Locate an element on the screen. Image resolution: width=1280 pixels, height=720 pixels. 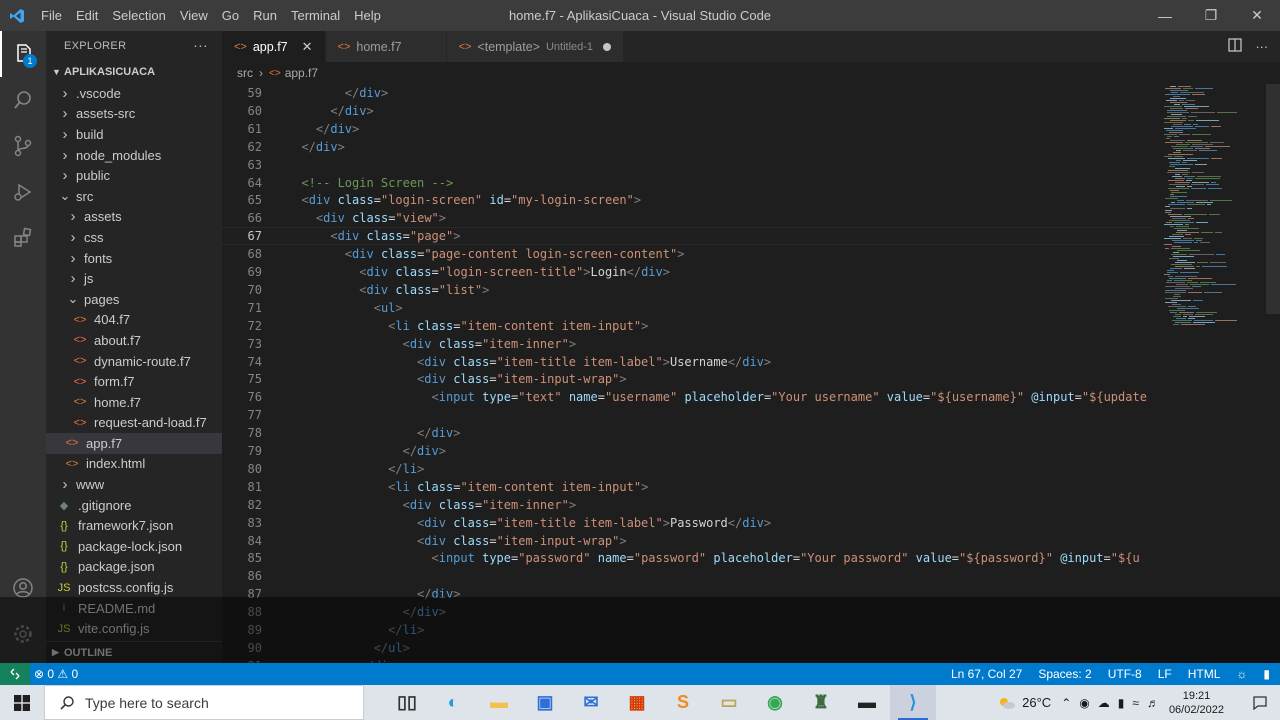
tree-file: <> form.f7 is located at coordinates (134, 381).